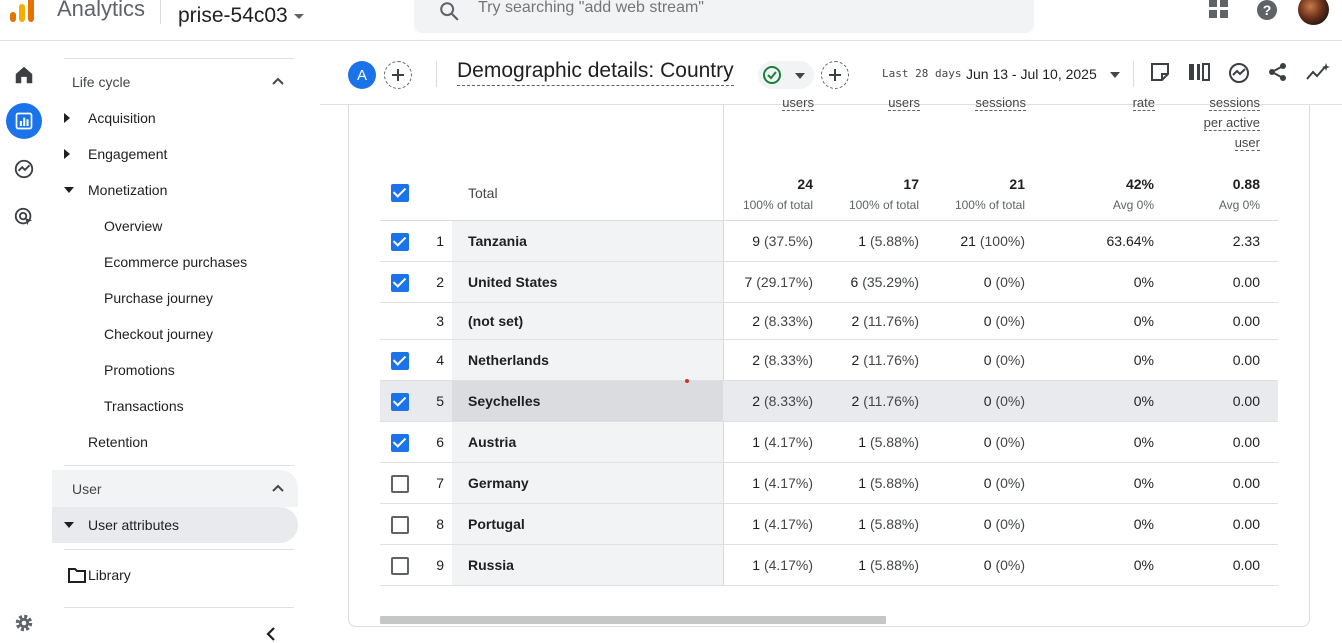  I want to click on country-name: Tanzania, so click(497, 241).